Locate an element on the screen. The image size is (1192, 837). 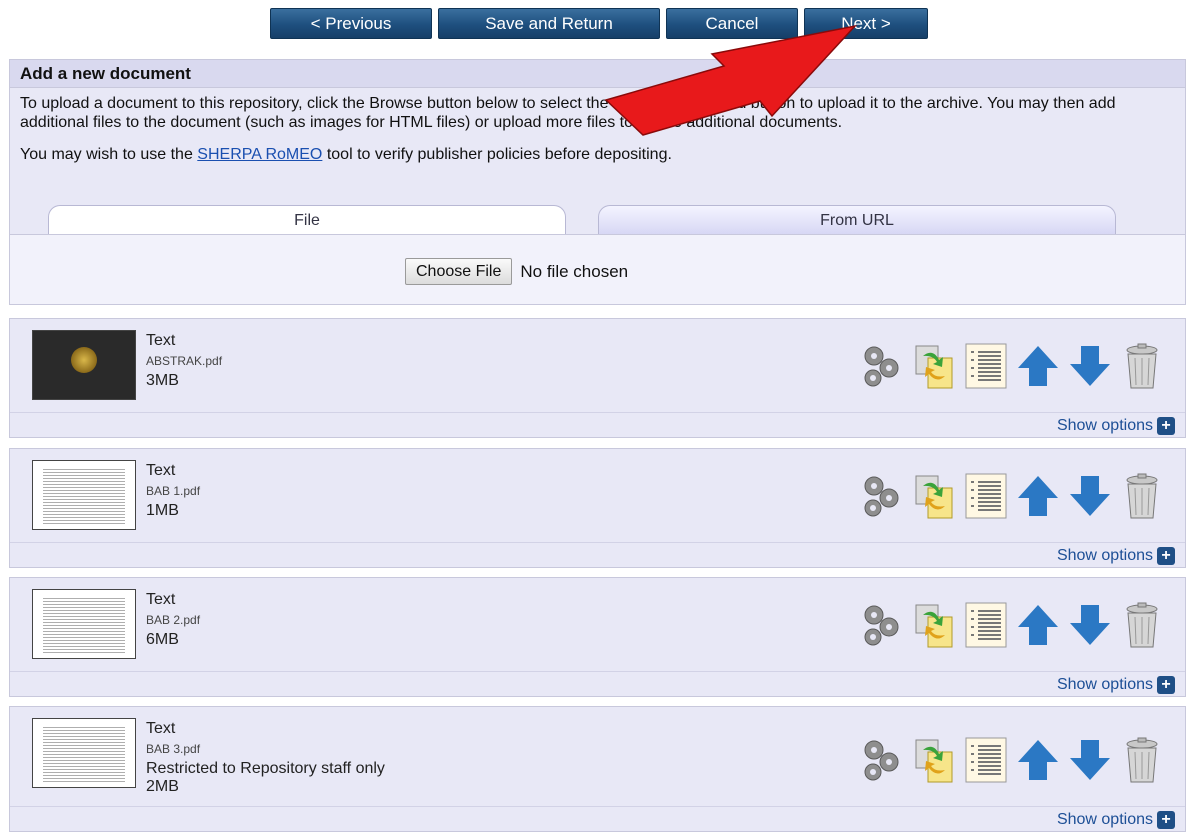
tab-file: File is located at coordinates (307, 220).